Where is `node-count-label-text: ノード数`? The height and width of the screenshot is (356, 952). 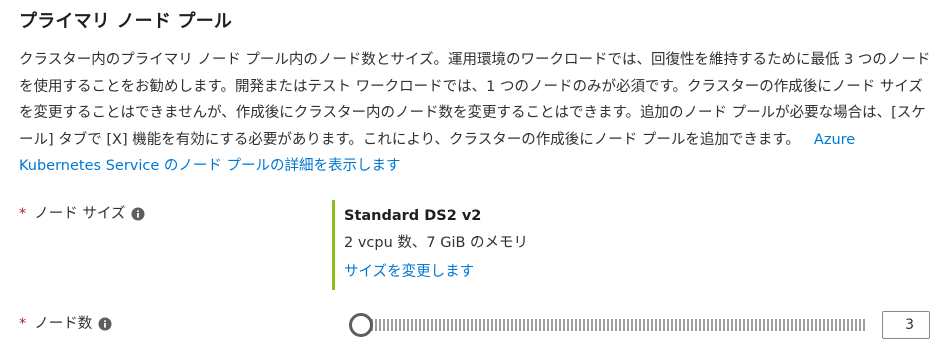 node-count-label-text: ノード数 is located at coordinates (63, 324).